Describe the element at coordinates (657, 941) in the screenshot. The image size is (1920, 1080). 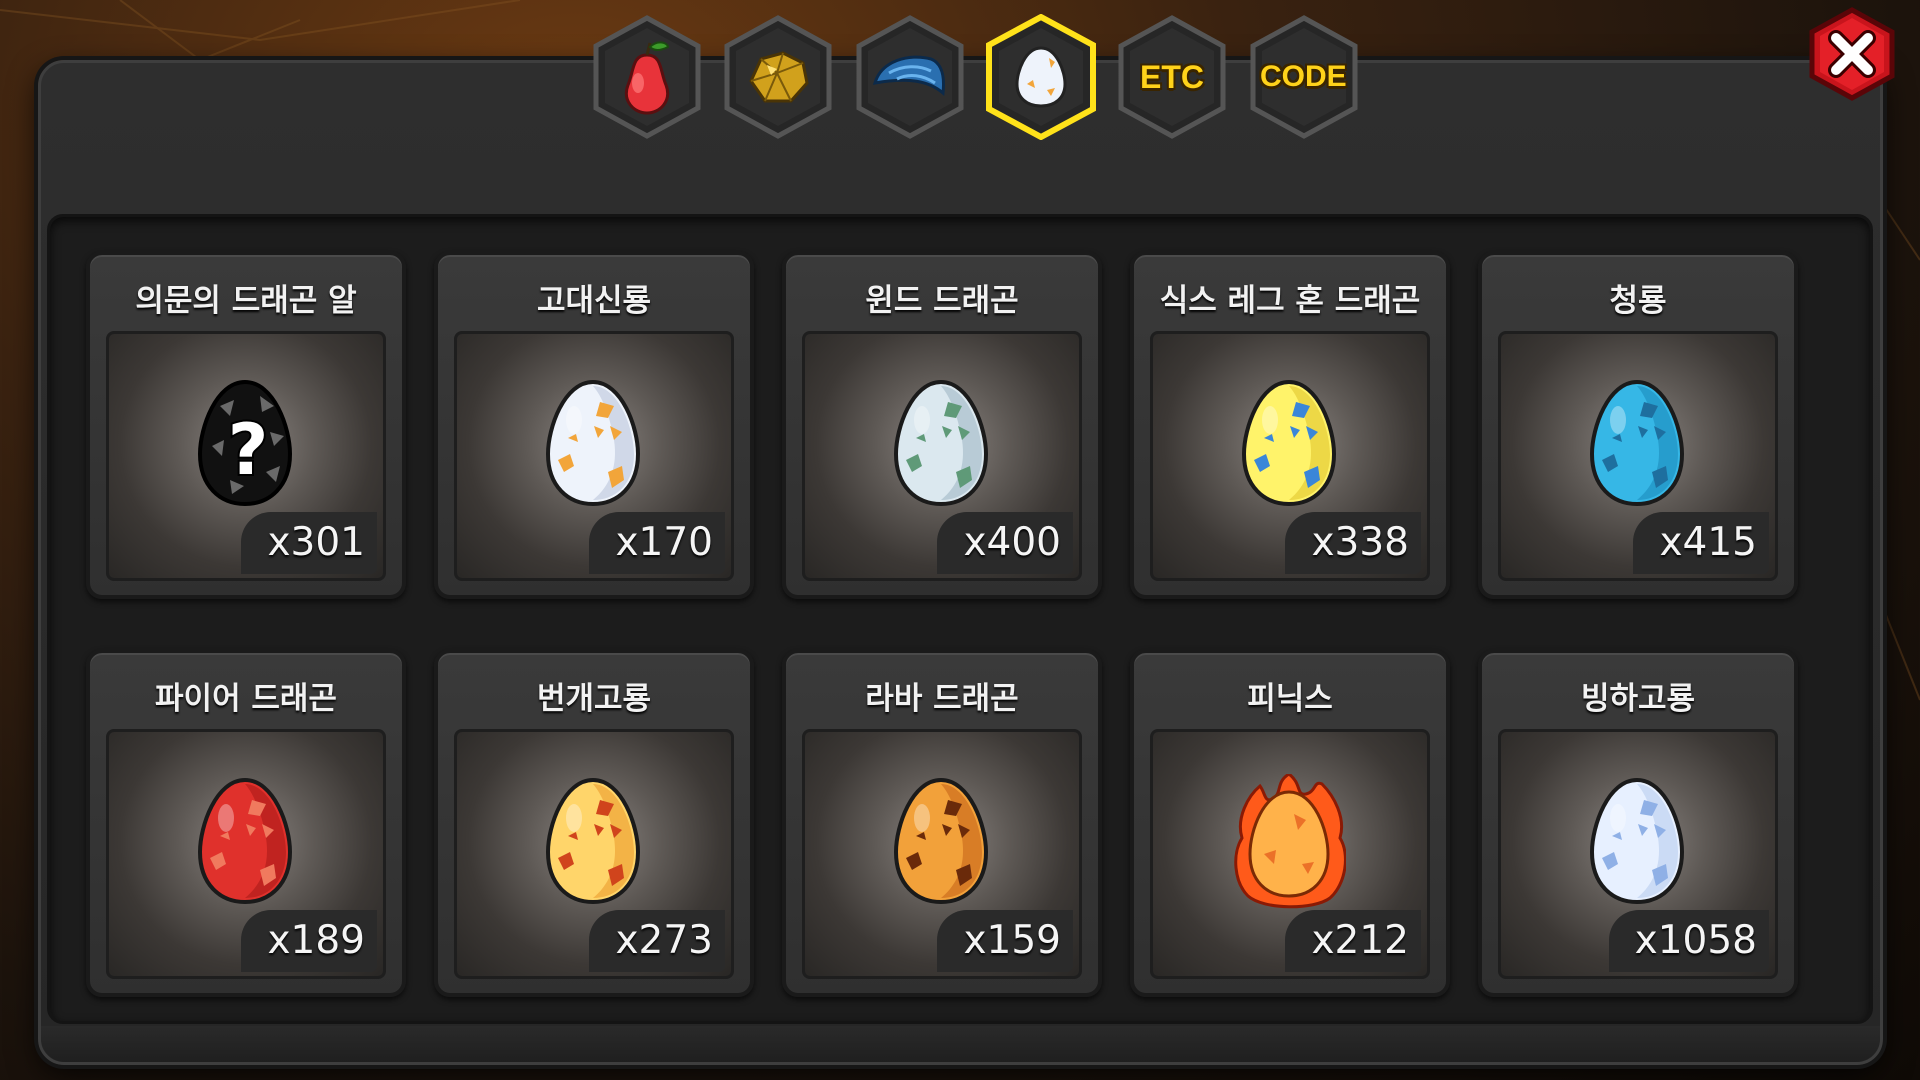
I see `item-count: x273` at that location.